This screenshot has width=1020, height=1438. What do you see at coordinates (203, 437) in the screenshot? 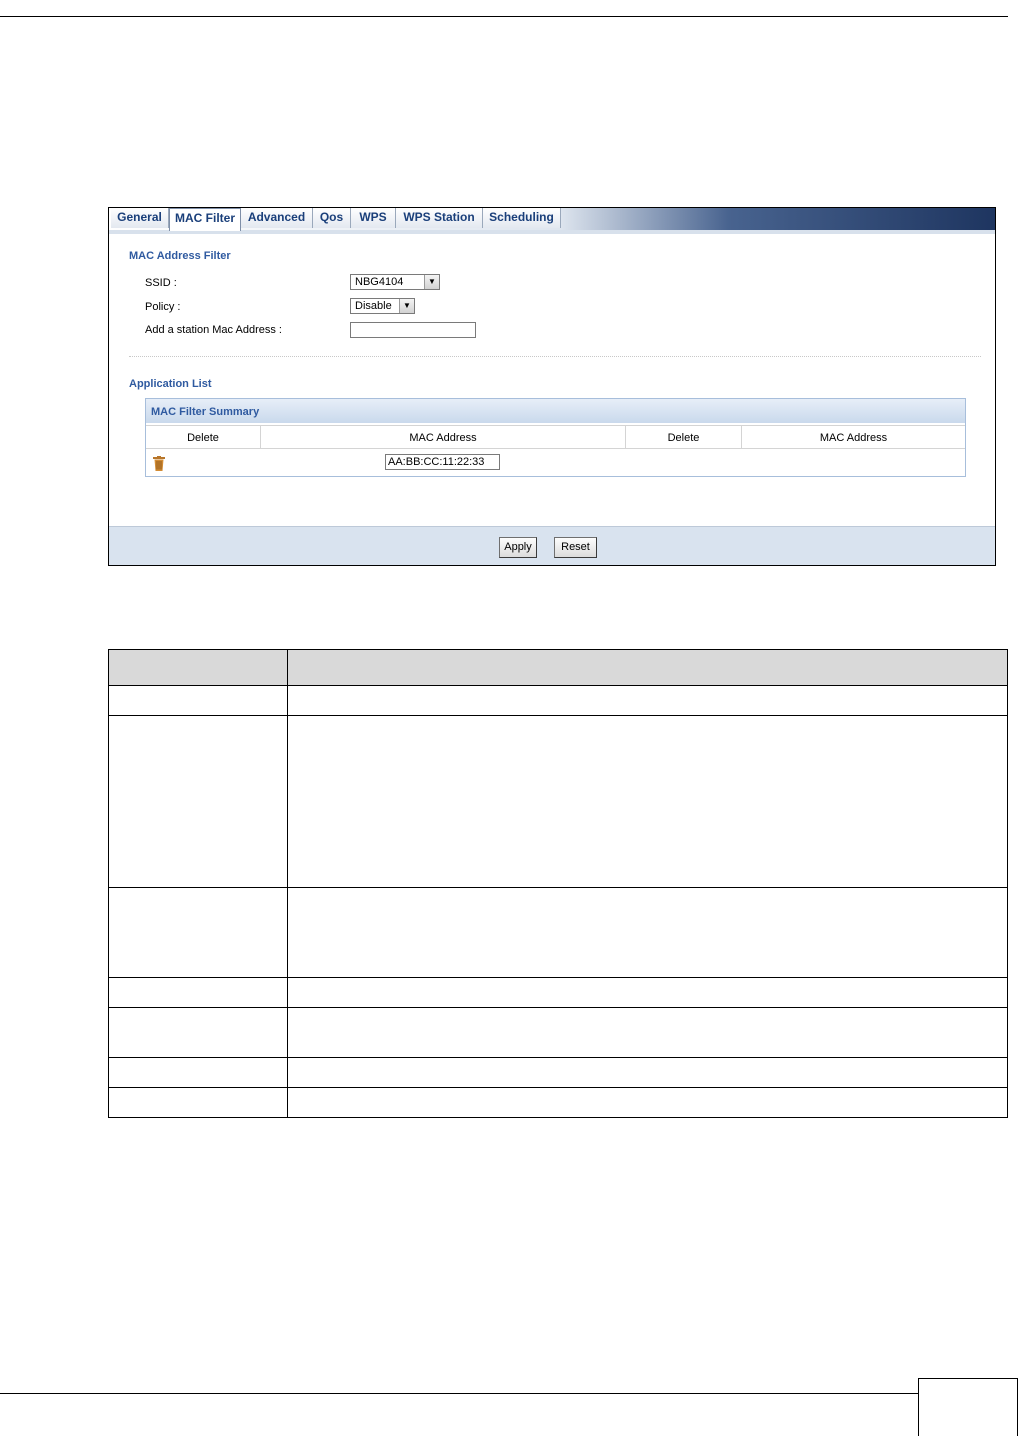
I see `column-header-delete: Delete` at bounding box center [203, 437].